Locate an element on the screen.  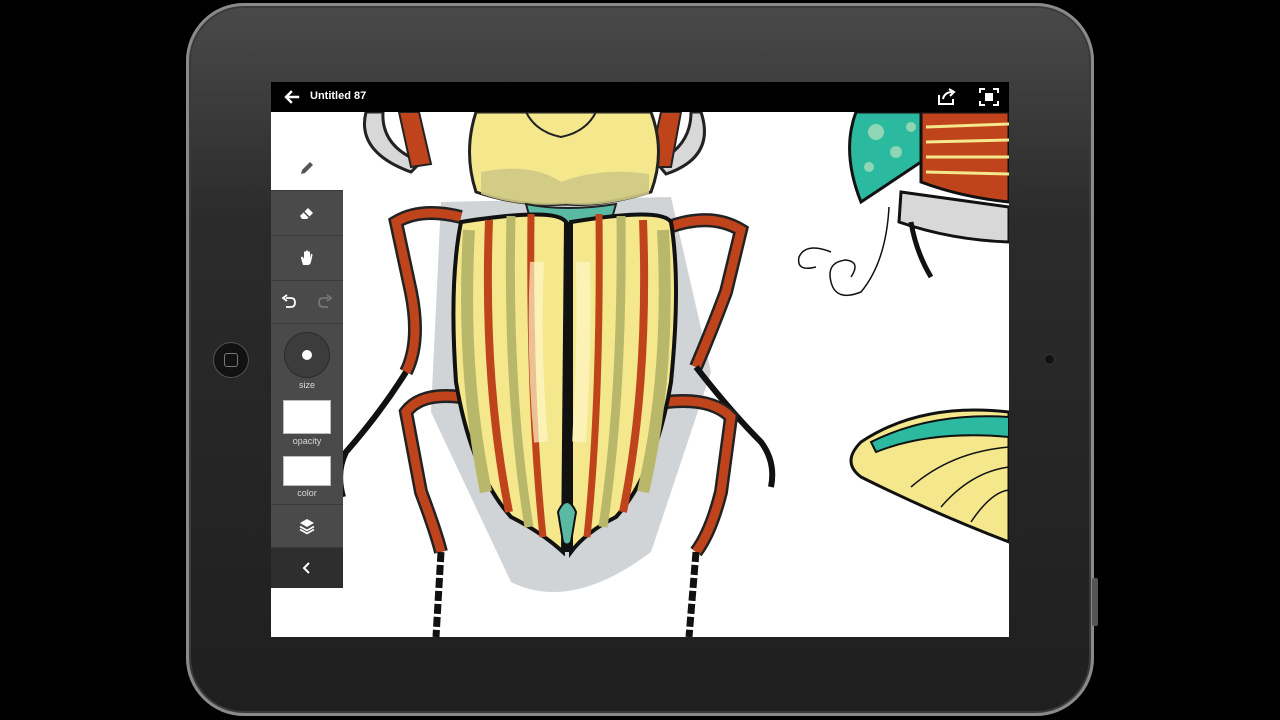
hand-tool-button is located at coordinates (307, 257).